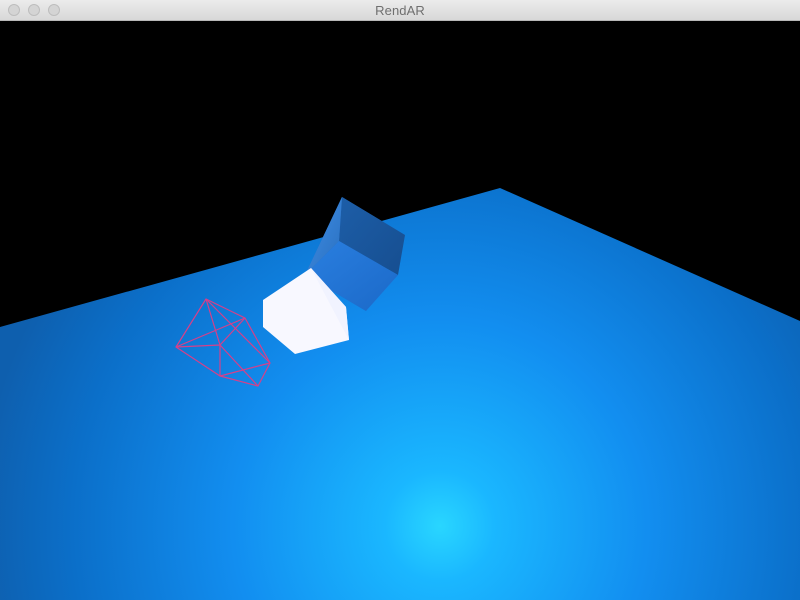  I want to click on window-title: RendAR, so click(400, 10).